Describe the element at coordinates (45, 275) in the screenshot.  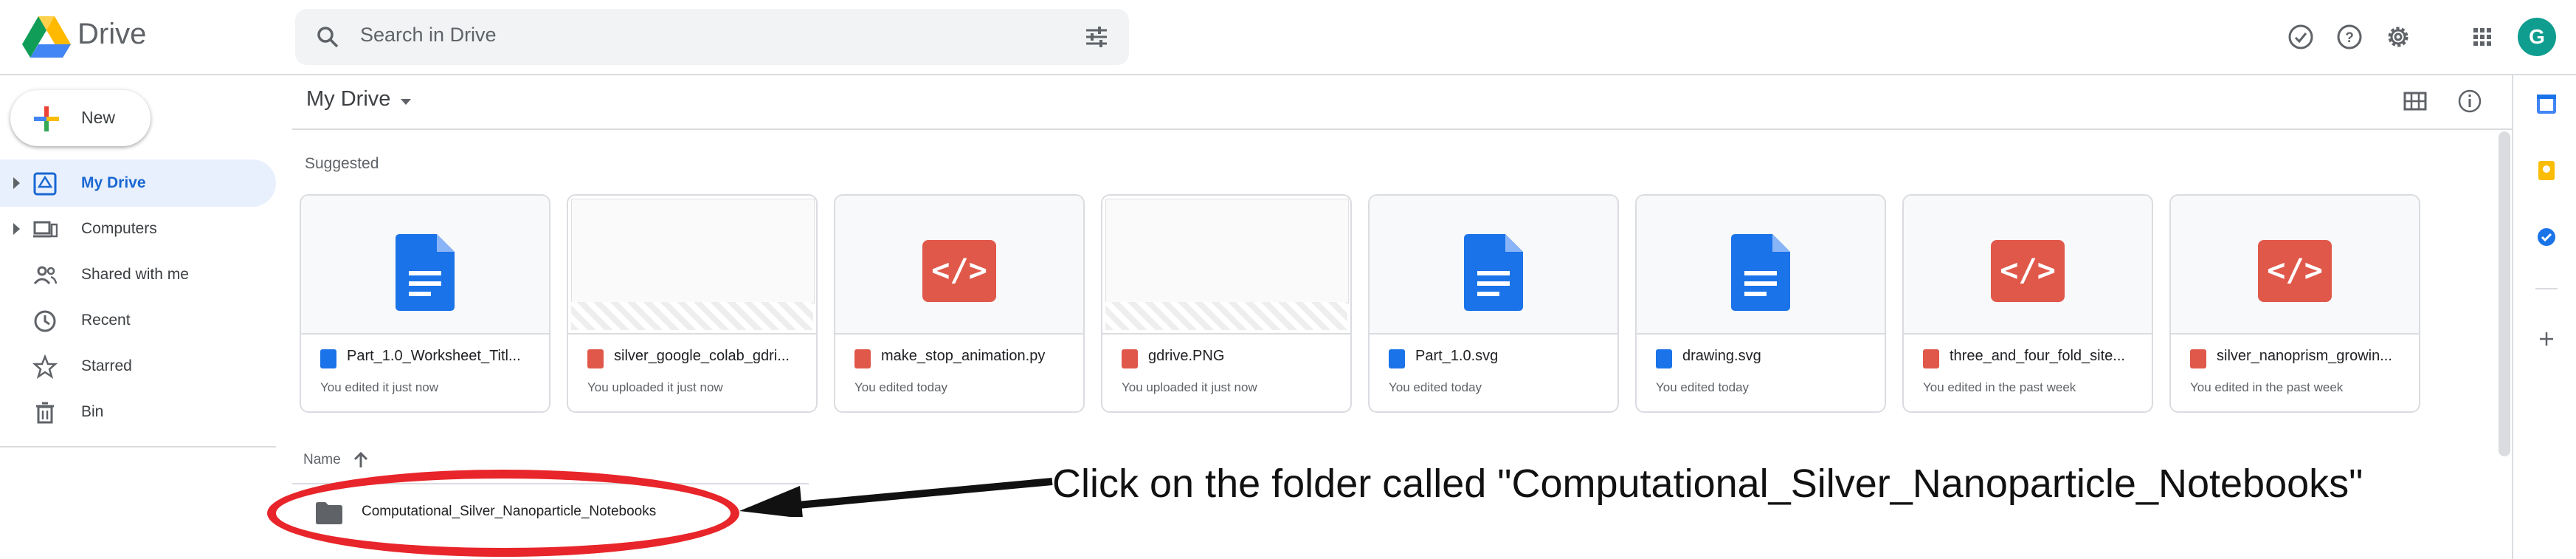
I see `shared-with-me-icon` at that location.